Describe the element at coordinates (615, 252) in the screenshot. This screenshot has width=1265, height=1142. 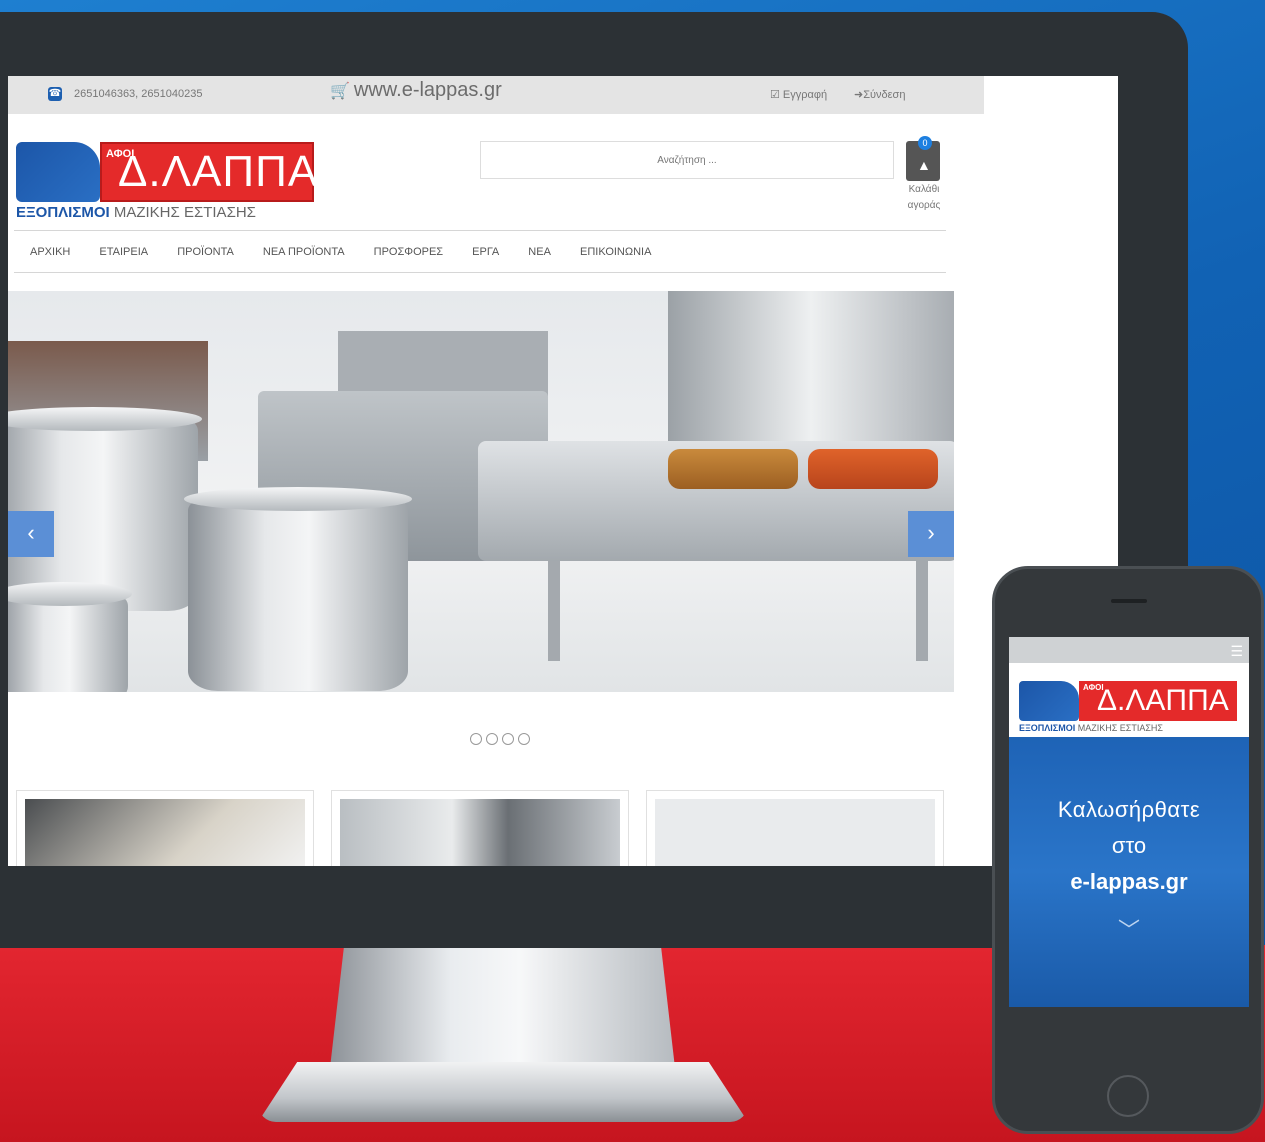
I see `nav-item-contact: ΕΠΙΚΟΙΝΩΝΙΑ` at that location.